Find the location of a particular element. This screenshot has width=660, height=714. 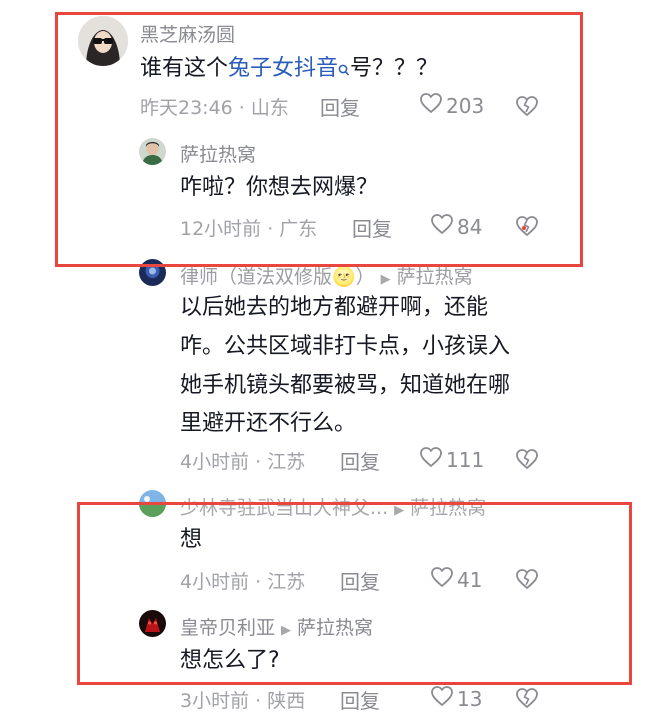

like-button: 13 is located at coordinates (456, 698).